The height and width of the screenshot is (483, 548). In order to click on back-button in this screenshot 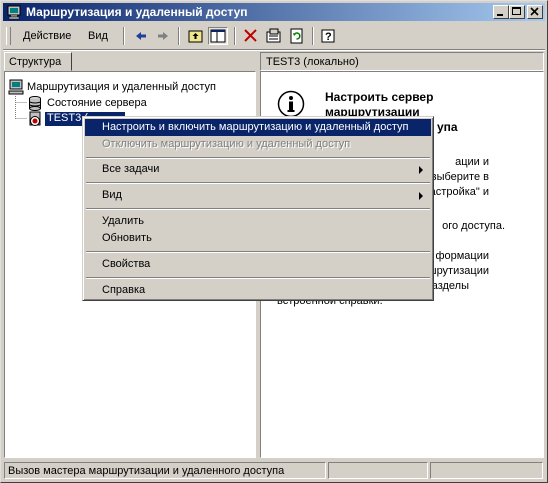, I will do `click(141, 36)`.